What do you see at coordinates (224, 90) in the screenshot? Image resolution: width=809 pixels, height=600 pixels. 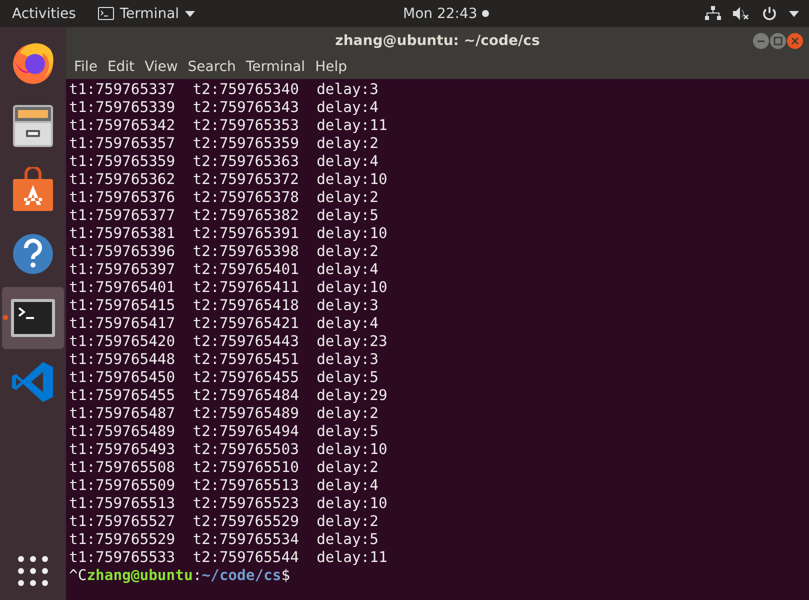 I see `output-line: t1:759765337 t2:759765340 delay:3` at bounding box center [224, 90].